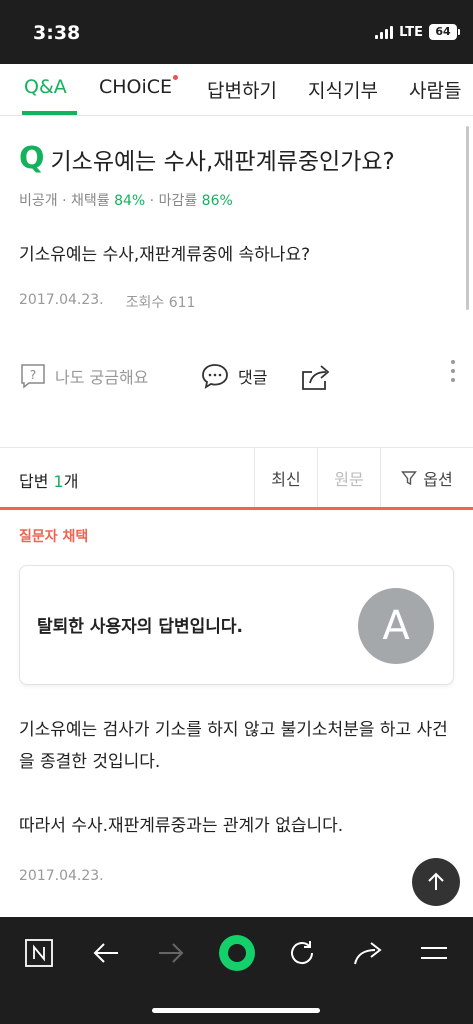 The height and width of the screenshot is (1024, 473). I want to click on browser-toolbar, so click(236, 970).